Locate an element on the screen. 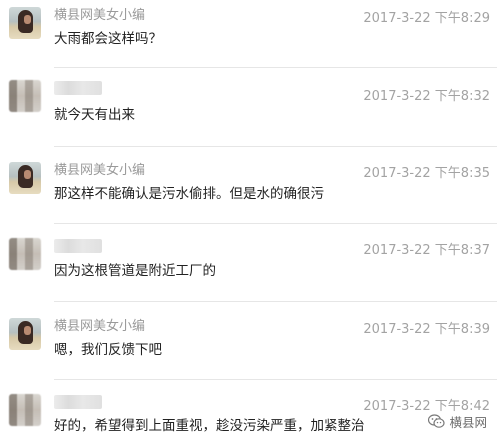  message-text: 好的，希望得到上面重视，趁没污染严重，加紧整治 is located at coordinates (209, 426).